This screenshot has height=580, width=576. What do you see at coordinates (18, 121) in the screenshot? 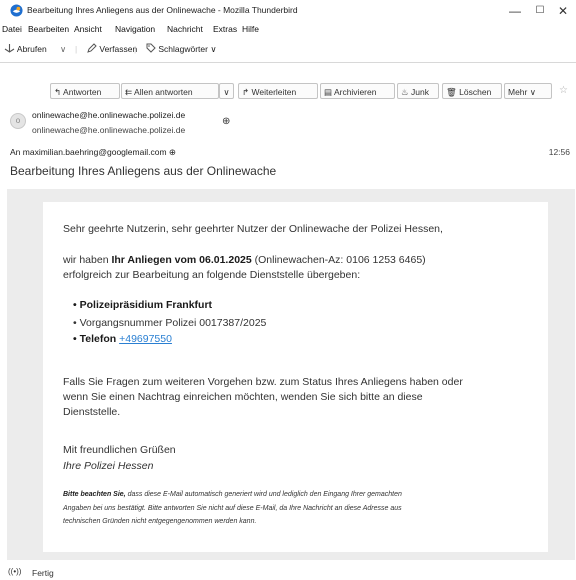
I see `sender-avatar: o` at bounding box center [18, 121].